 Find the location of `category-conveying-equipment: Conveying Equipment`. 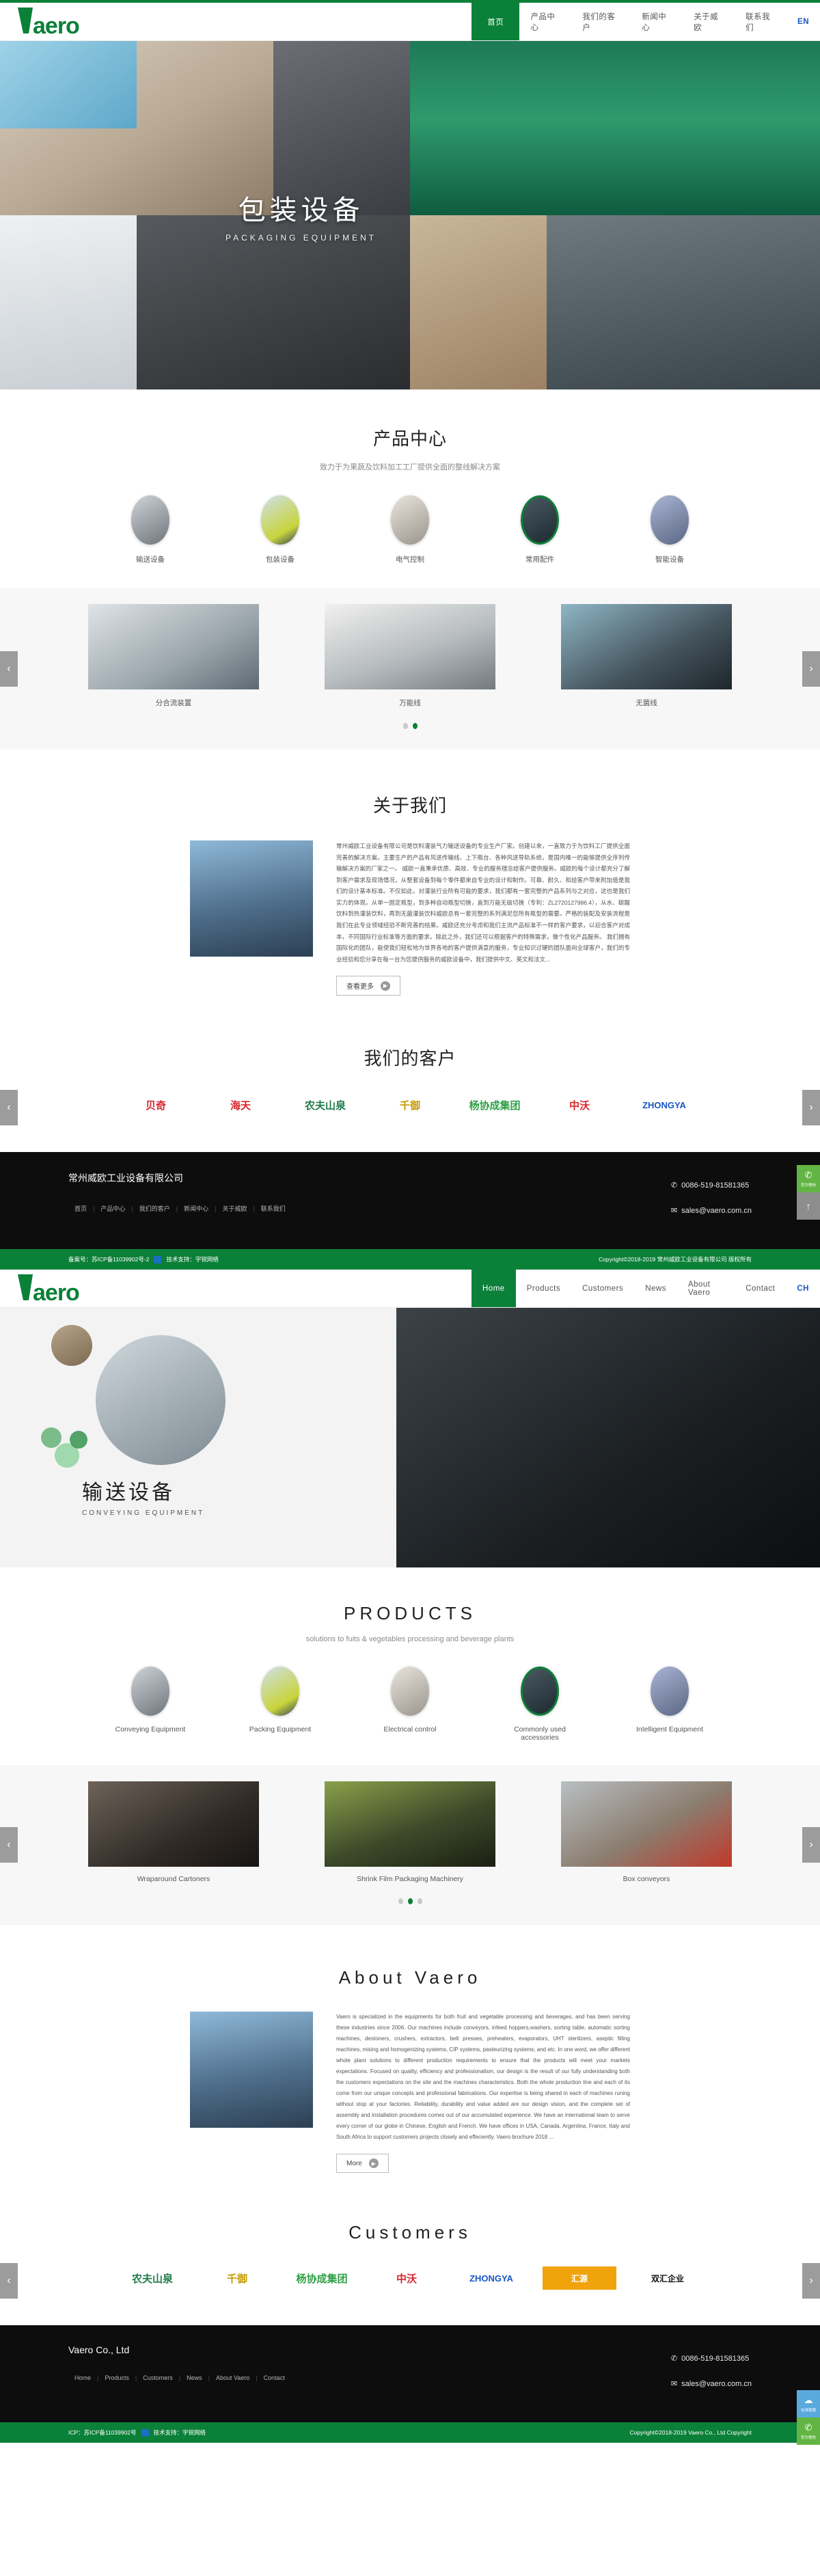

category-conveying-equipment: Conveying Equipment is located at coordinates (150, 1704).